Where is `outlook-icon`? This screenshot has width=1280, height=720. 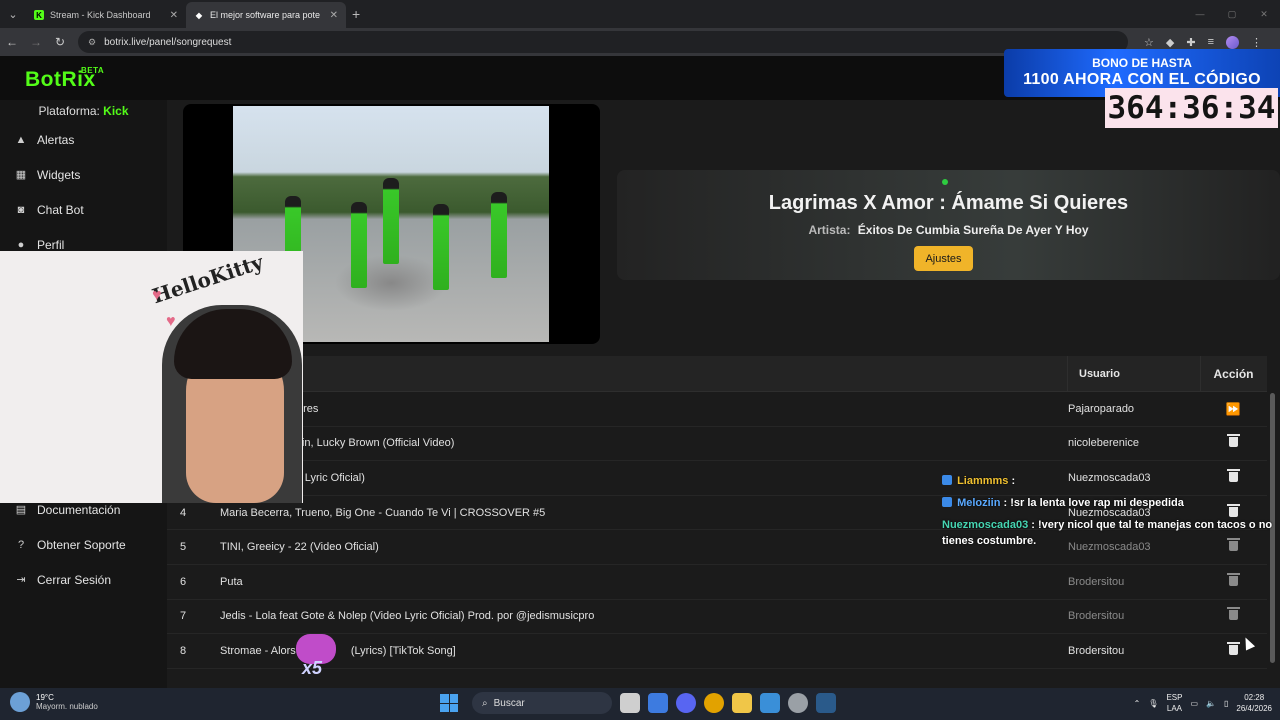
outlook-icon is located at coordinates (658, 703).